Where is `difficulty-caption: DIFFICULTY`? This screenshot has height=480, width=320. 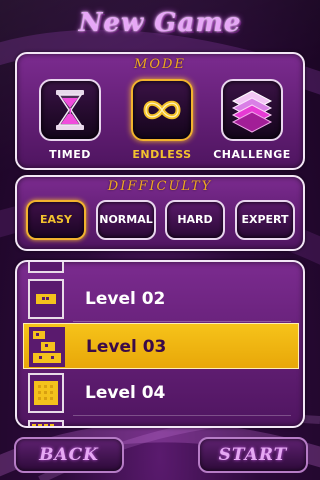 difficulty-caption: DIFFICULTY is located at coordinates (160, 186).